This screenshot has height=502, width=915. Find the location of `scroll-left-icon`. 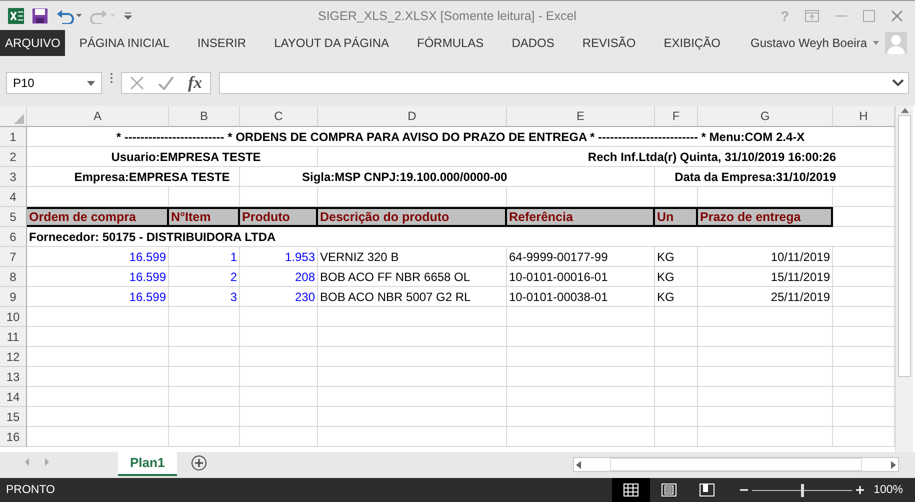

scroll-left-icon is located at coordinates (579, 465).